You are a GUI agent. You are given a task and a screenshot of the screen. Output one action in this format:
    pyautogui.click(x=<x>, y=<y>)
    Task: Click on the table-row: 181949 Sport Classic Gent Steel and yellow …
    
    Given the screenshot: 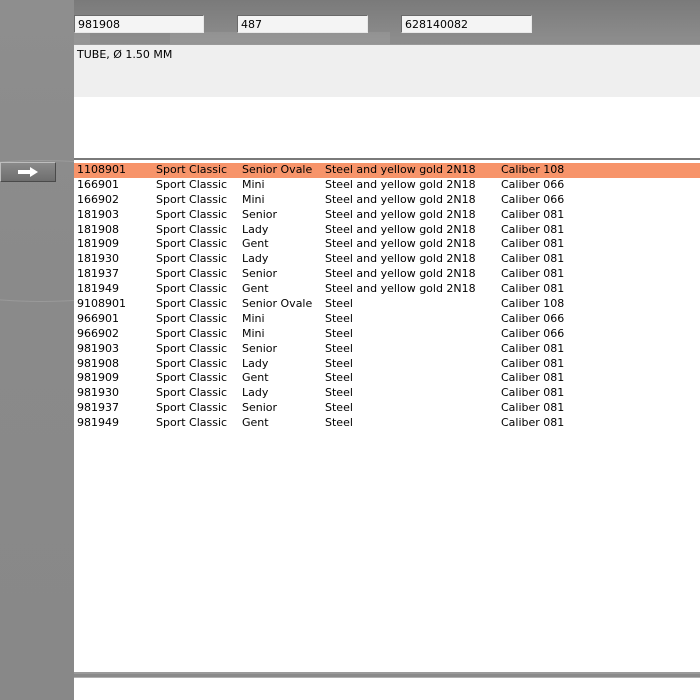 What is the action you would take?
    pyautogui.click(x=387, y=289)
    